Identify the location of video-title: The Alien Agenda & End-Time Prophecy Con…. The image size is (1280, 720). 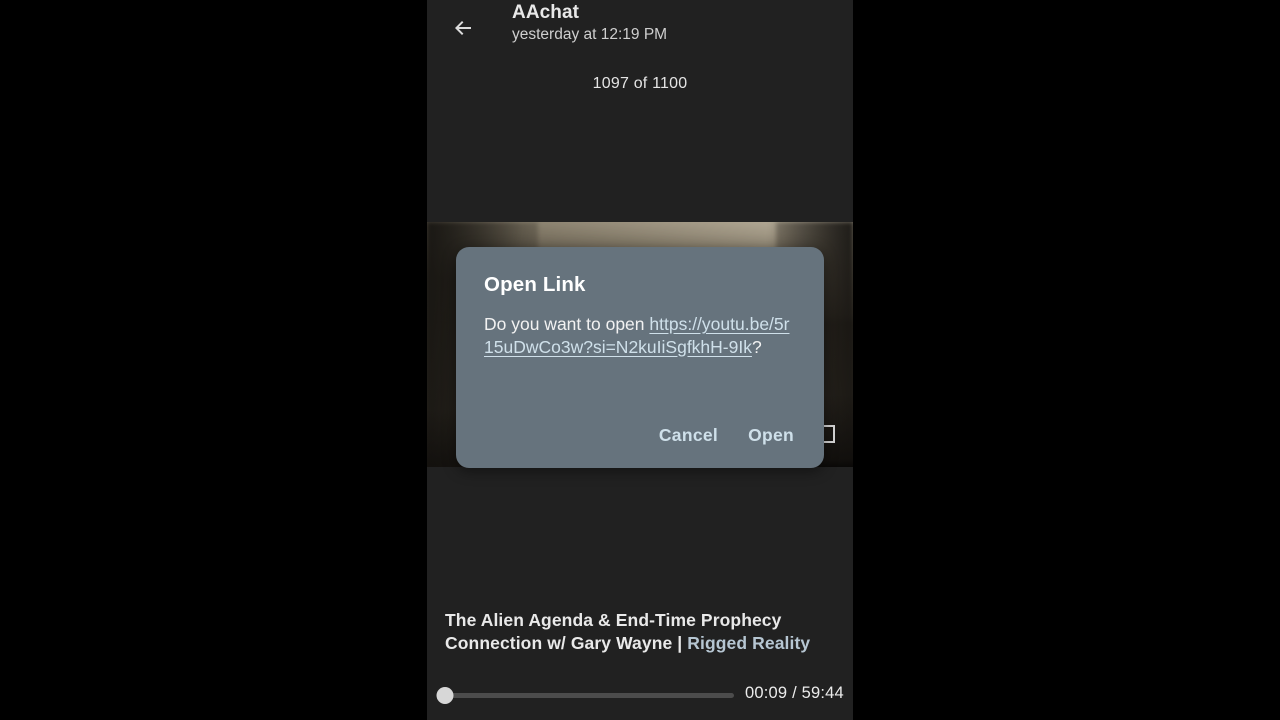
(643, 631).